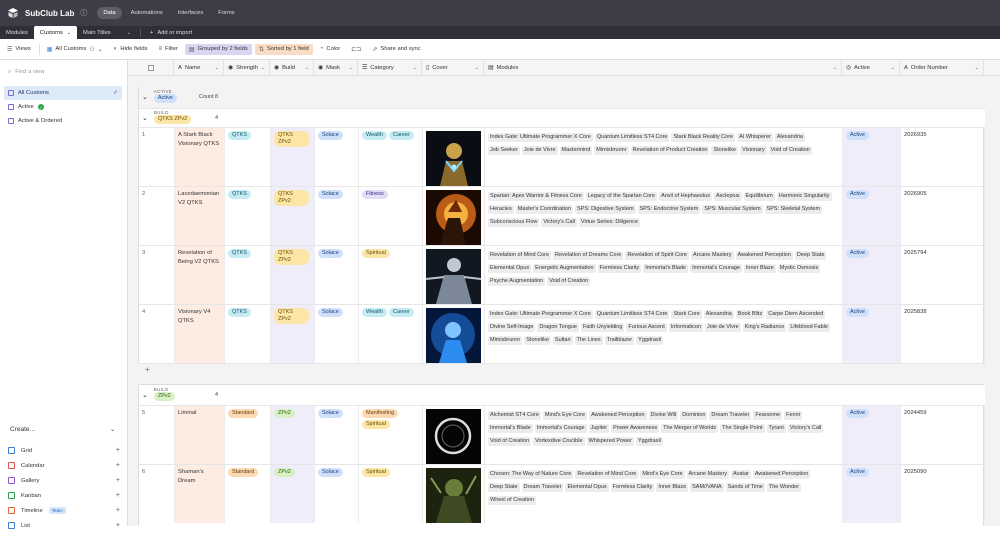 This screenshot has height=533, width=1000. I want to click on create-timeline: Timeline Team +, so click(64, 510).